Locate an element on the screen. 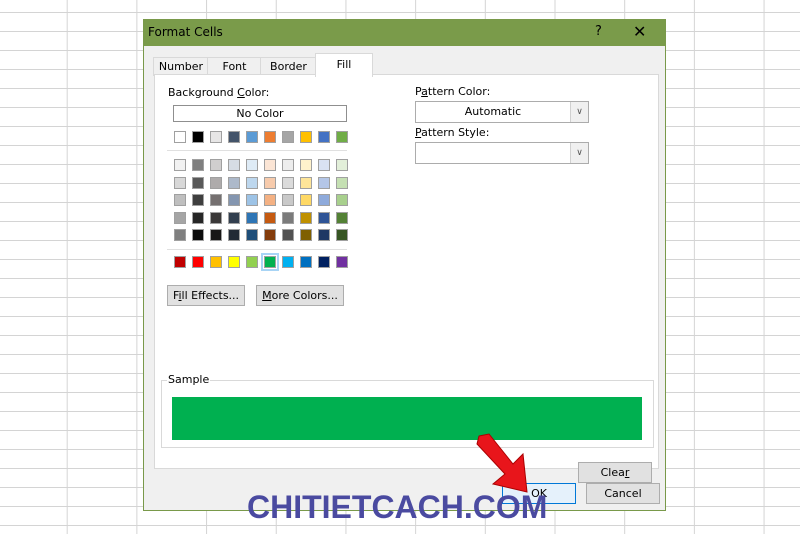  pattern-style-select: ∨ is located at coordinates (502, 153).